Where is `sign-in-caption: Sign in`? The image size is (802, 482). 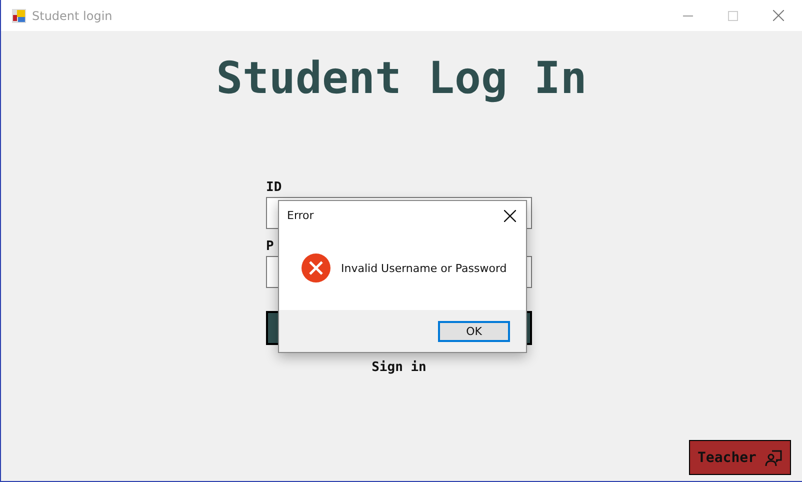 sign-in-caption: Sign in is located at coordinates (399, 367).